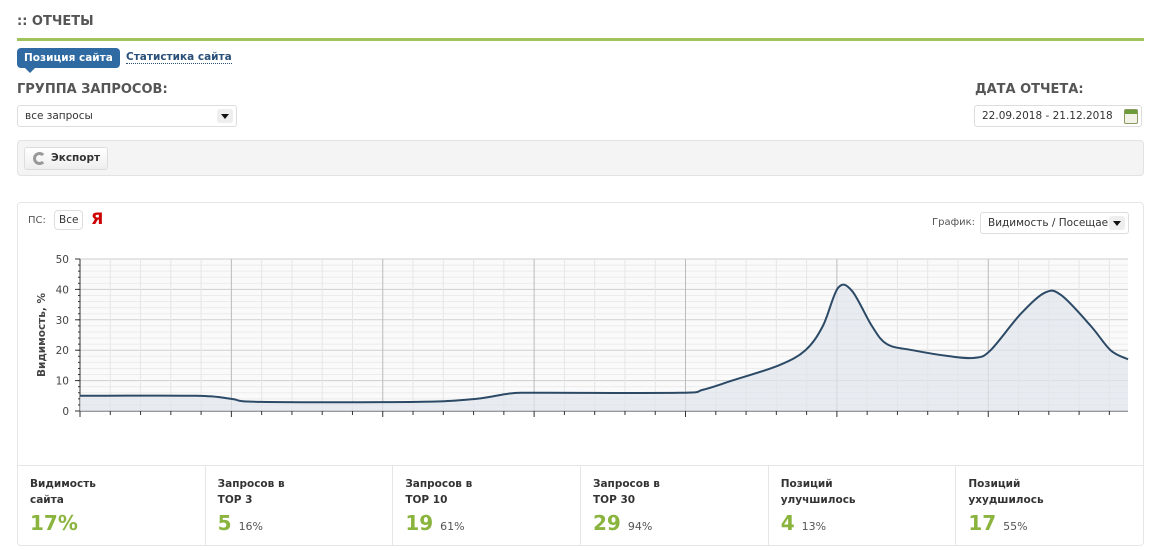  What do you see at coordinates (62, 260) in the screenshot?
I see `y-tick-label: 50` at bounding box center [62, 260].